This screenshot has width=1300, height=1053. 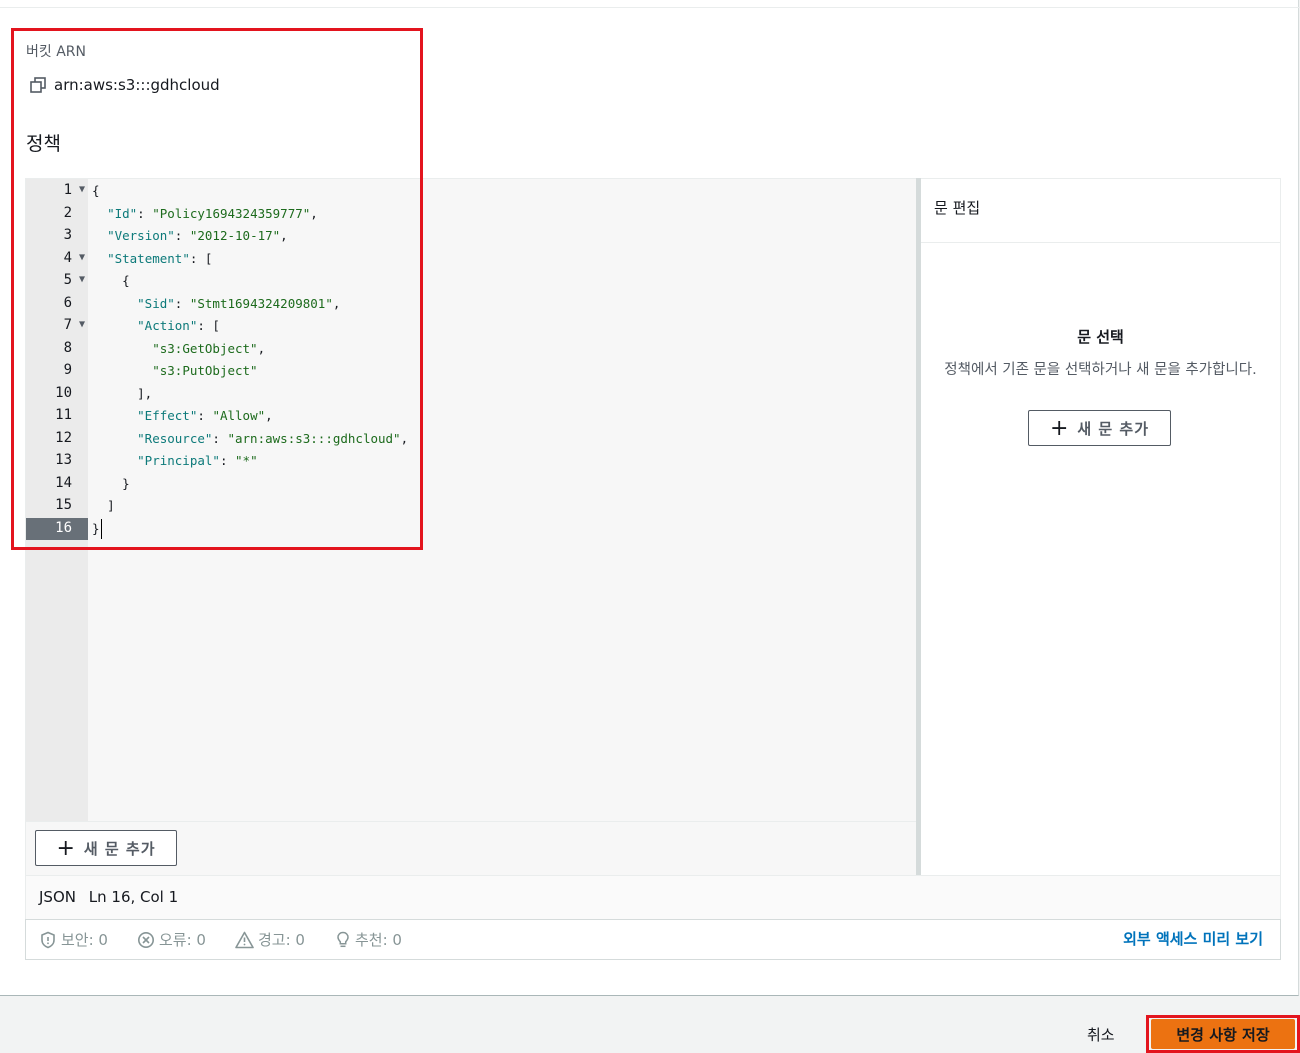 I want to click on line-number: 9, so click(x=57, y=371).